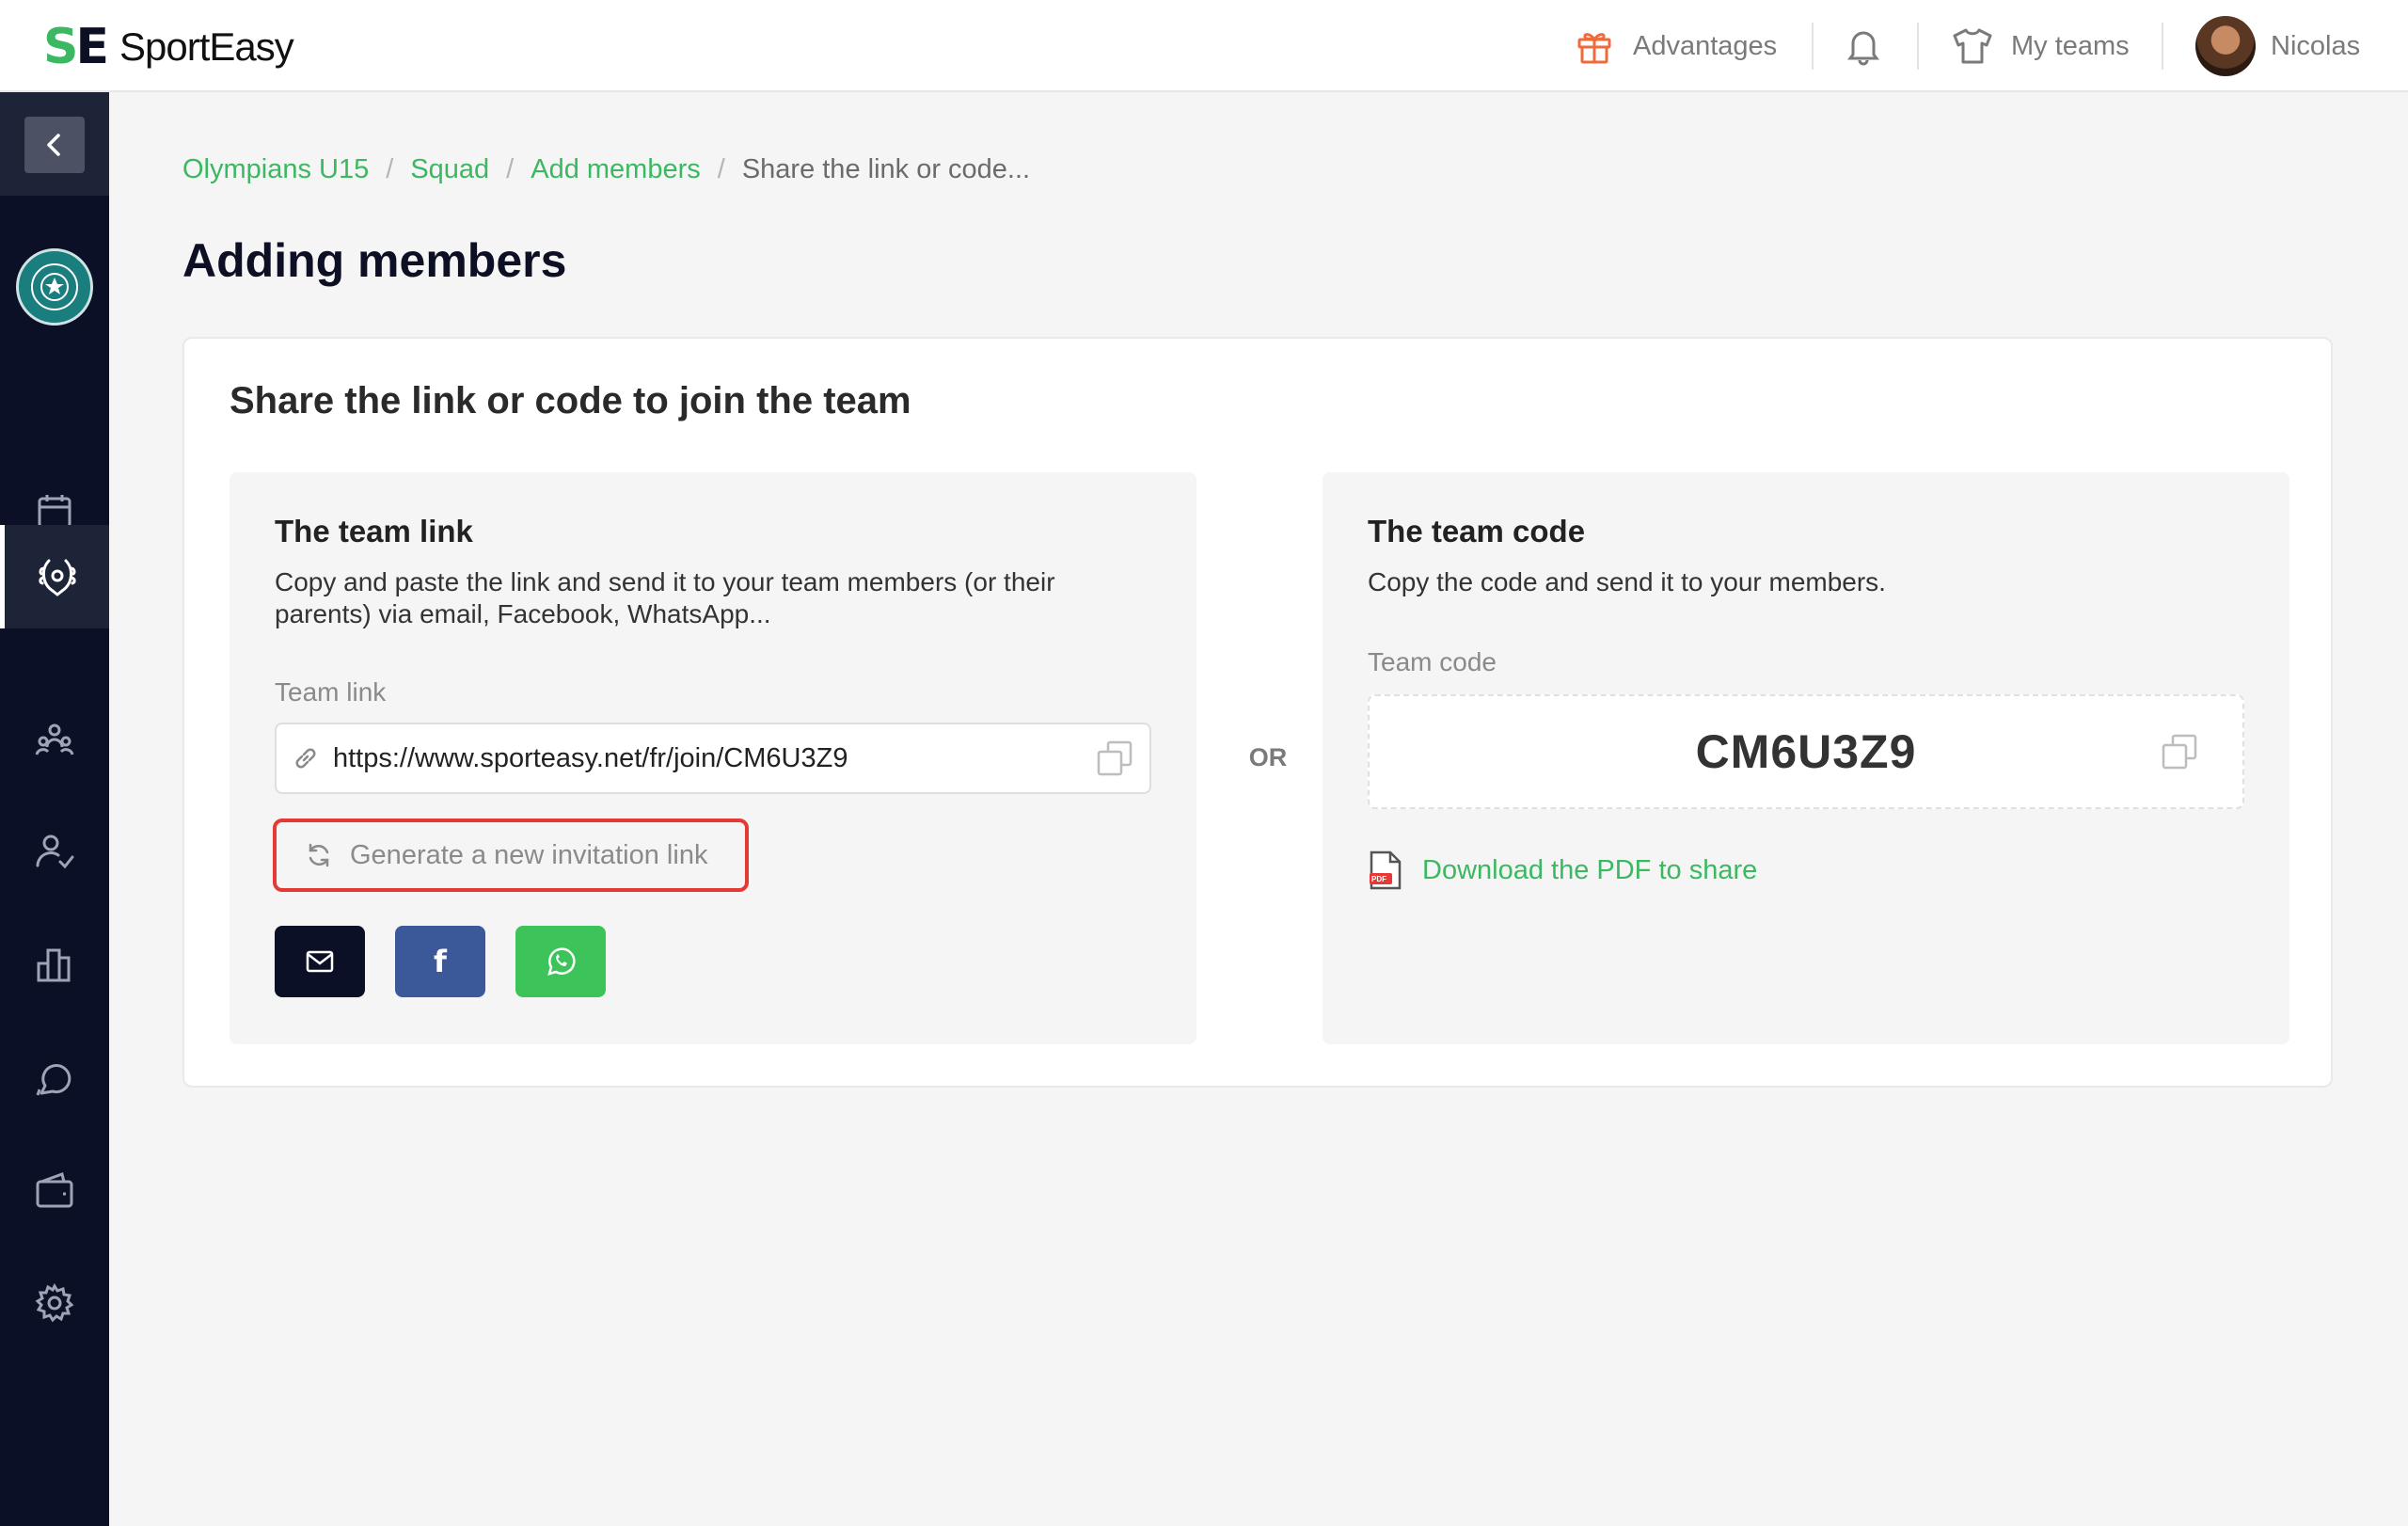 This screenshot has width=2408, height=1526. I want to click on advantages-link: Advantages, so click(1676, 46).